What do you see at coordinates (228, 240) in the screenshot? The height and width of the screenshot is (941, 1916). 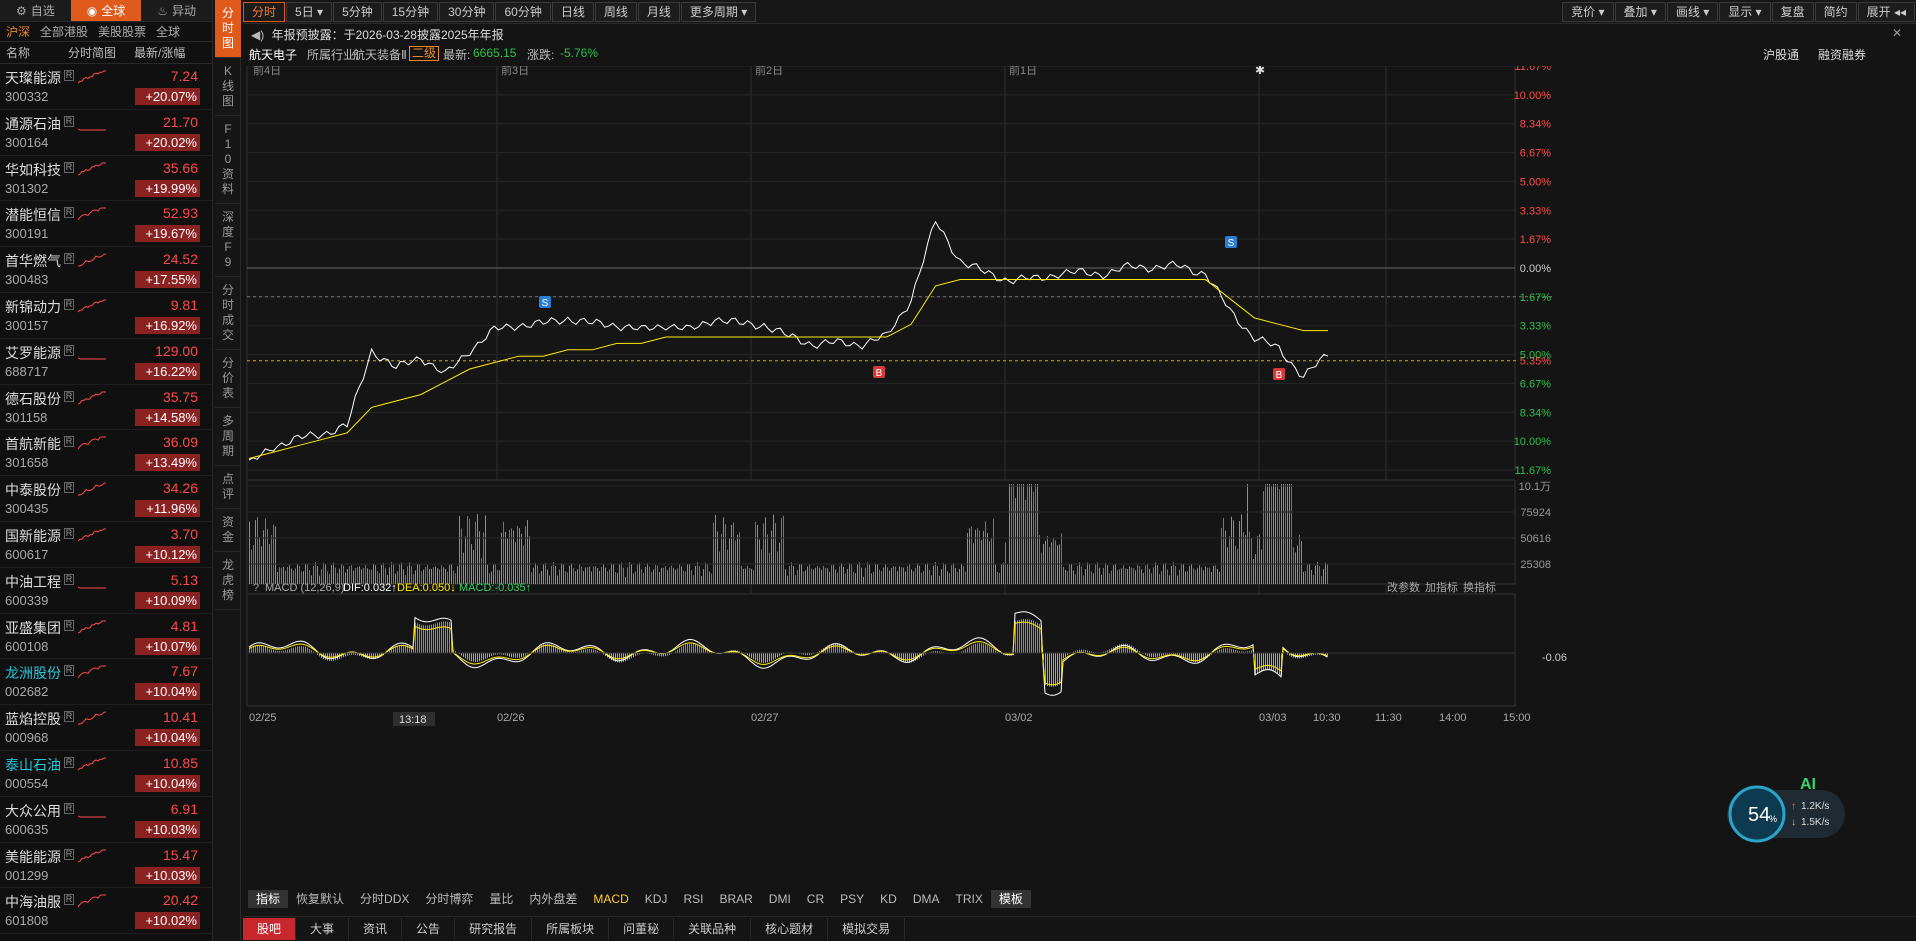 I see `vtab-3: 深度F9` at bounding box center [228, 240].